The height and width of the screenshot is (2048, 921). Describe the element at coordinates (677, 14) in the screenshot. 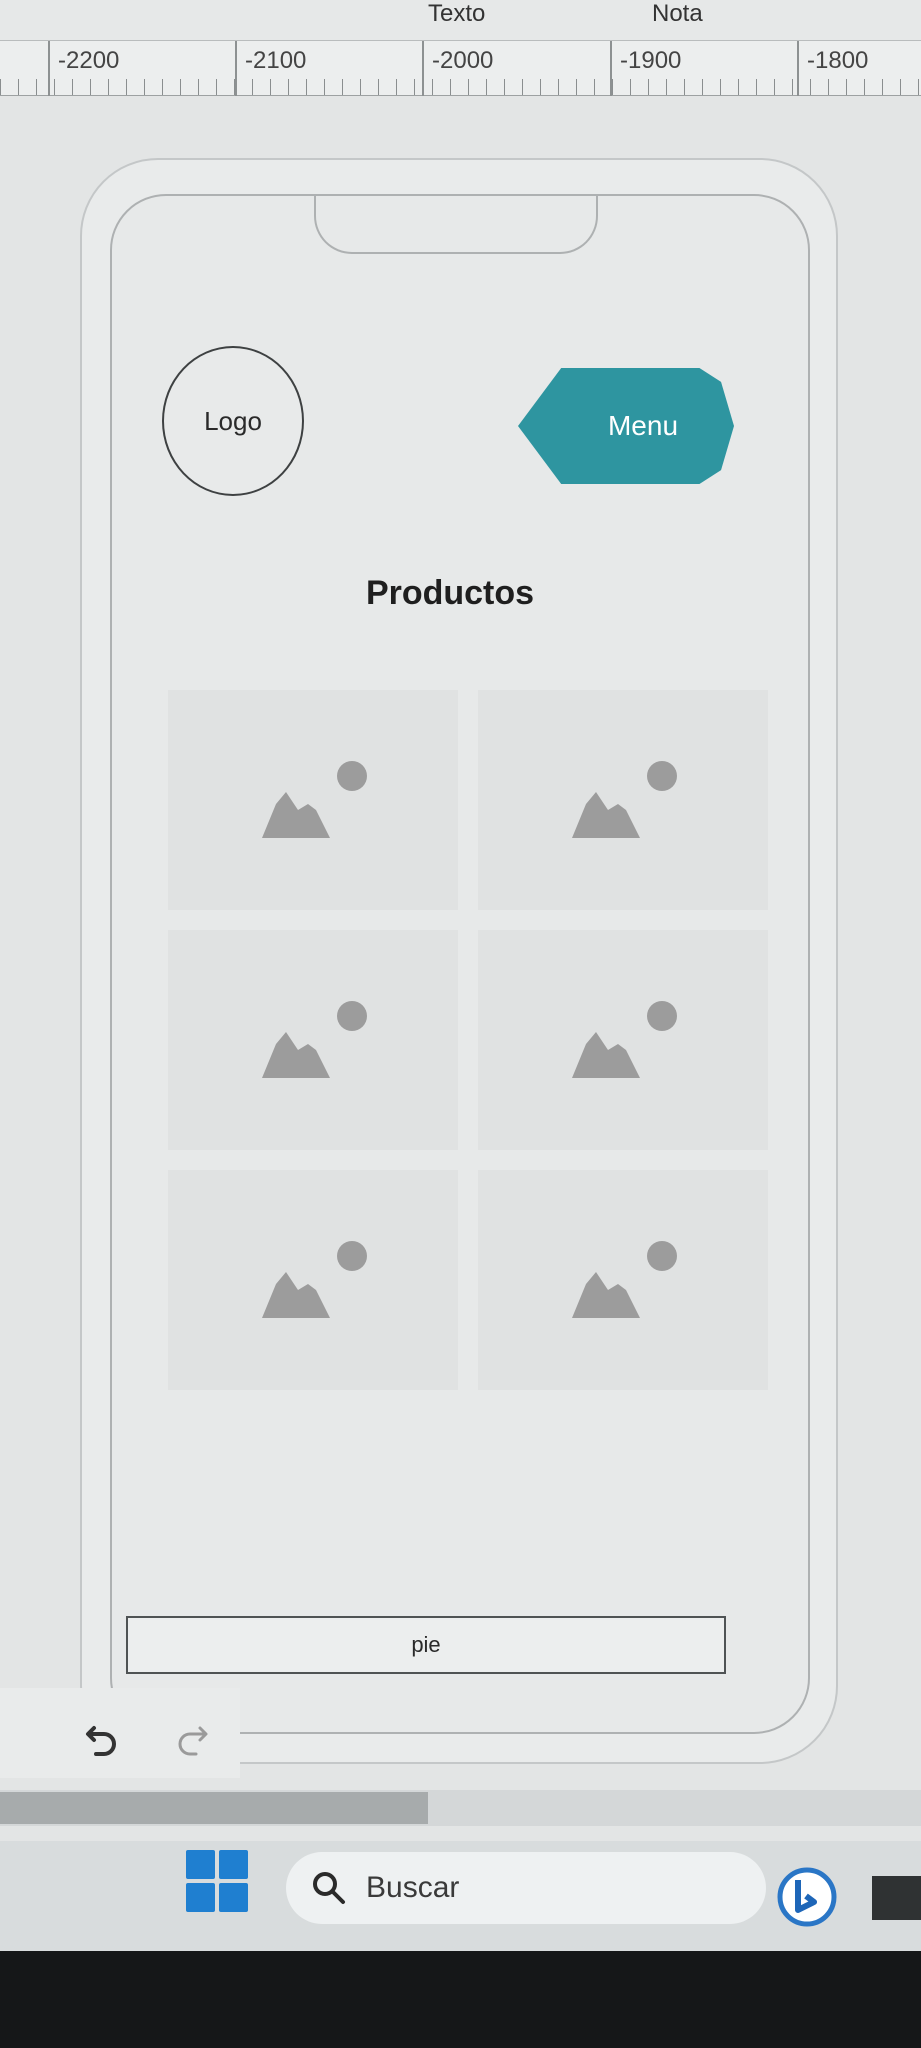

I see `toolbar-note-tool: Nota` at that location.